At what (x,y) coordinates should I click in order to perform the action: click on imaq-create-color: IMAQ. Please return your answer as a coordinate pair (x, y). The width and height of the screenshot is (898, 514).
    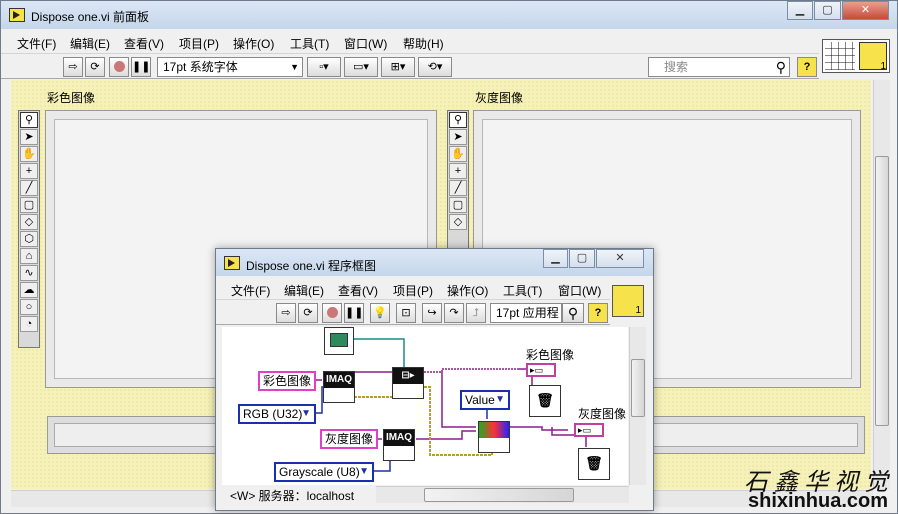
    Looking at the image, I should click on (339, 387).